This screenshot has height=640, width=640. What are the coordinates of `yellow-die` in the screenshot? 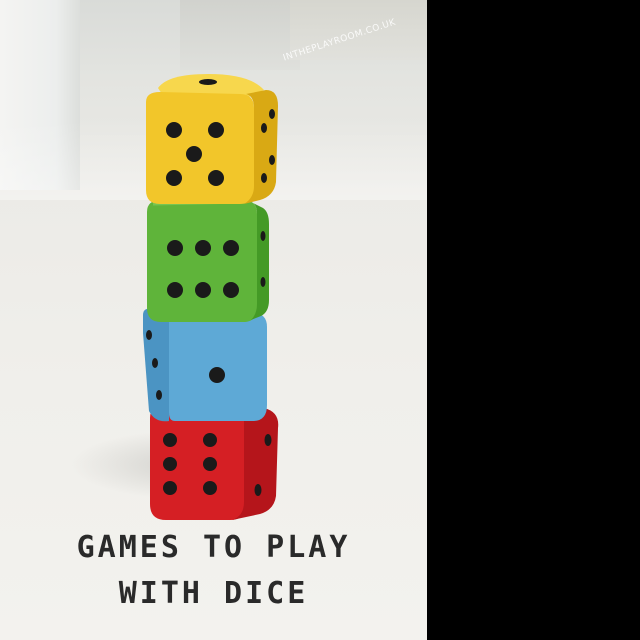 It's located at (212, 139).